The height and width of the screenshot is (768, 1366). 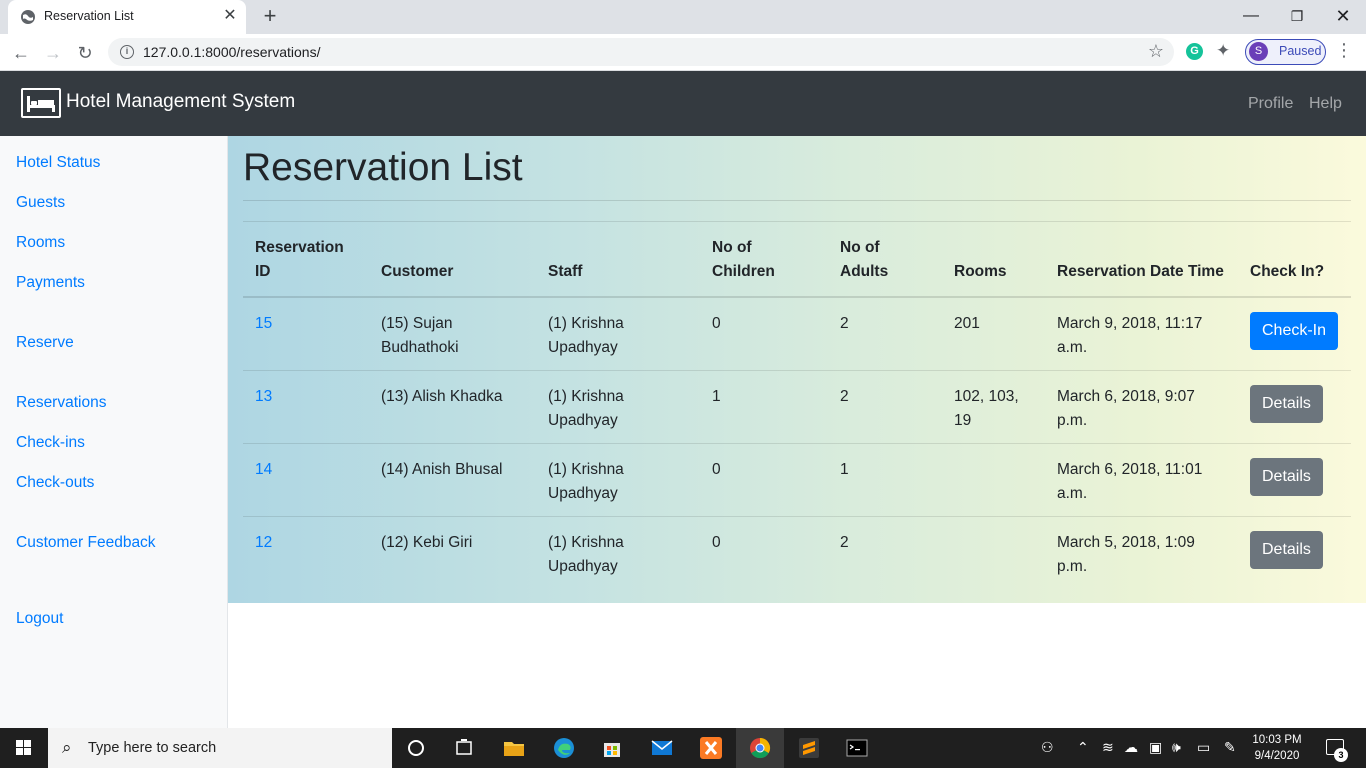 I want to click on grammarly-extension-icon: G, so click(x=1194, y=51).